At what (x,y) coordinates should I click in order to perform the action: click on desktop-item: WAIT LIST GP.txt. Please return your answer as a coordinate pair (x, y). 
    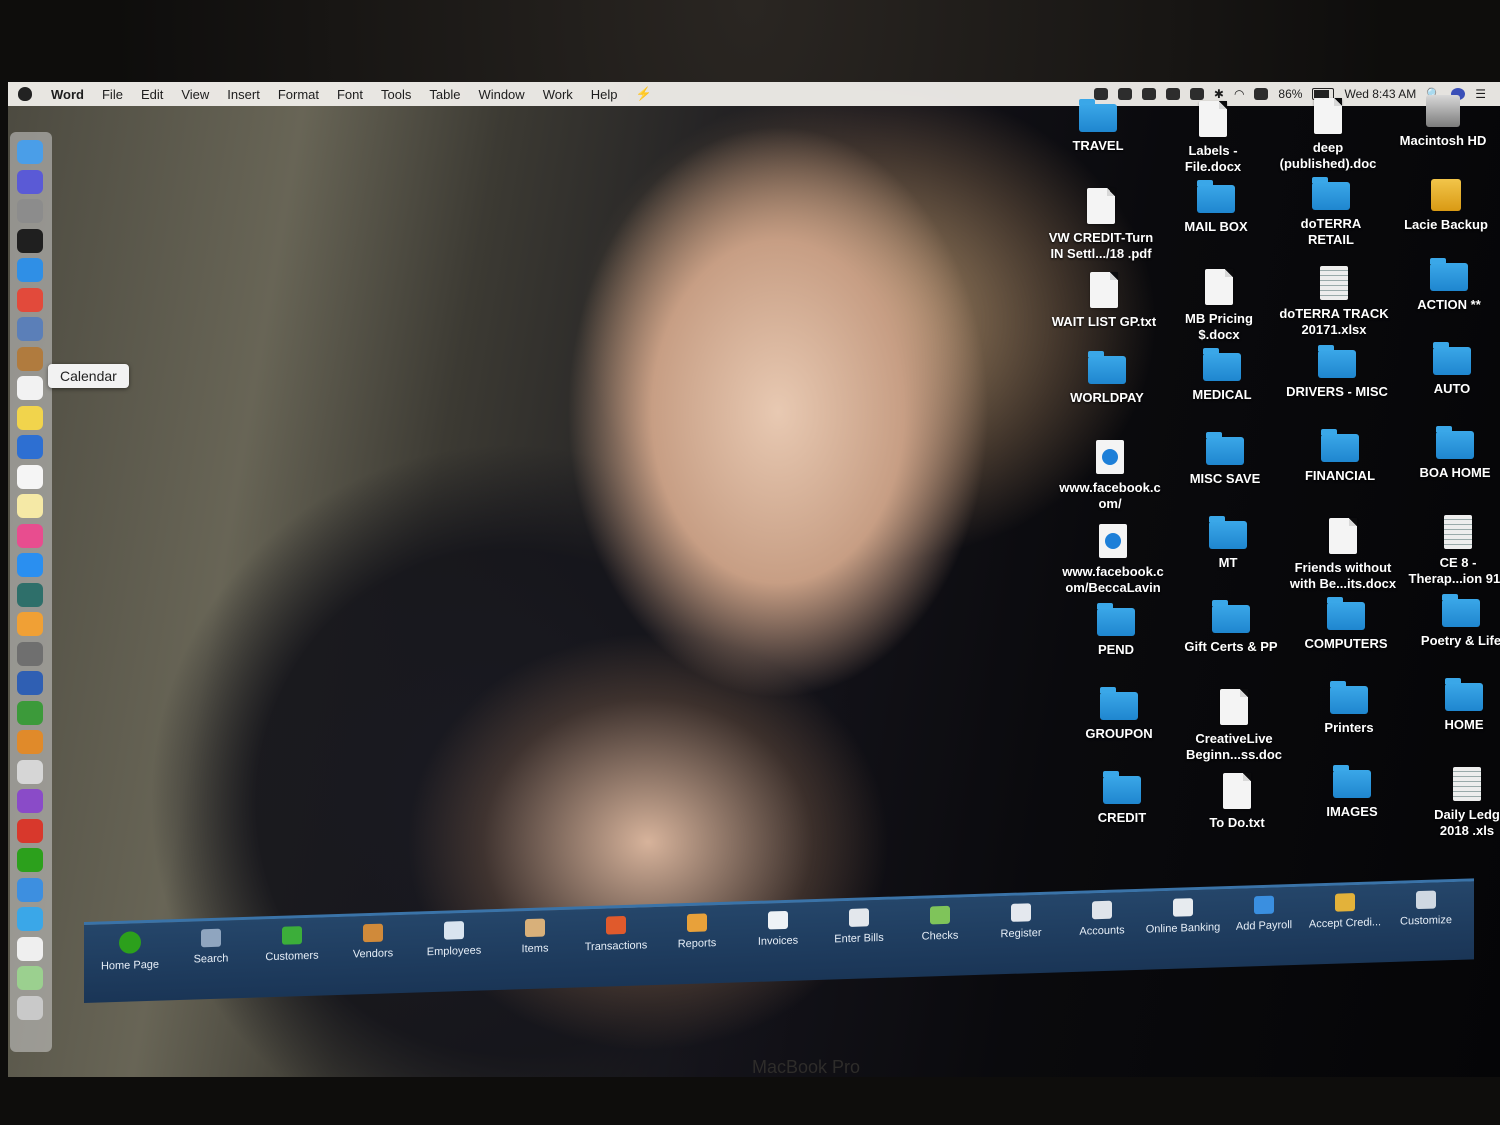
    Looking at the image, I should click on (1104, 301).